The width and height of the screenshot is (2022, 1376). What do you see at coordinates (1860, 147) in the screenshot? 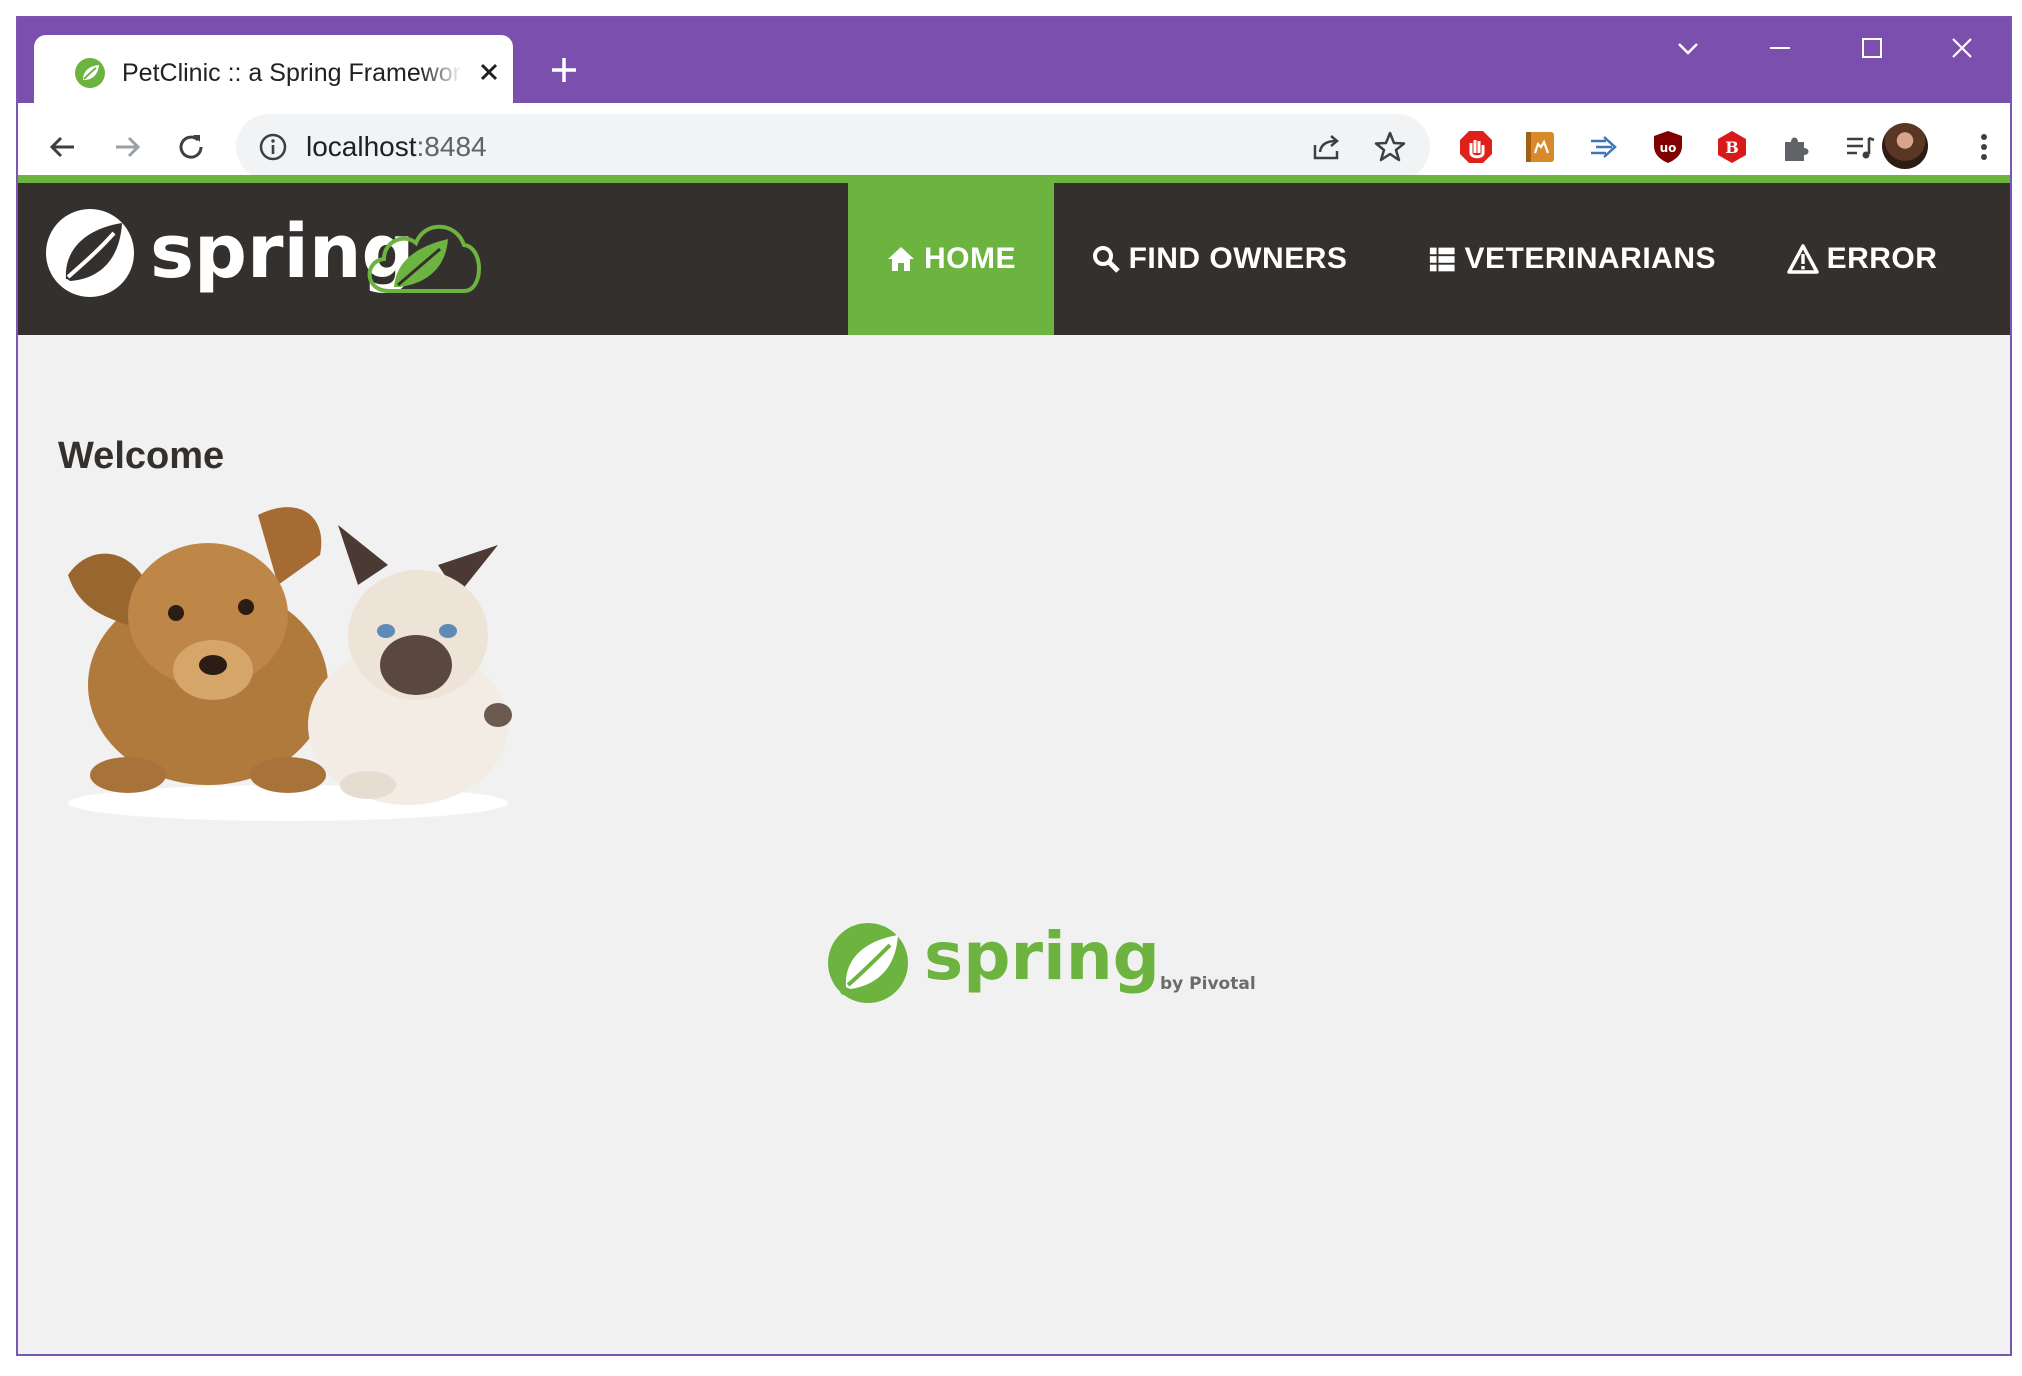
I see `media-queue-icon` at bounding box center [1860, 147].